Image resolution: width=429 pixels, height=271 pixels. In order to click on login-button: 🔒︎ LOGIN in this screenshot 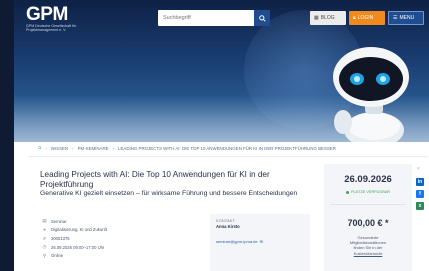, I will do `click(367, 18)`.